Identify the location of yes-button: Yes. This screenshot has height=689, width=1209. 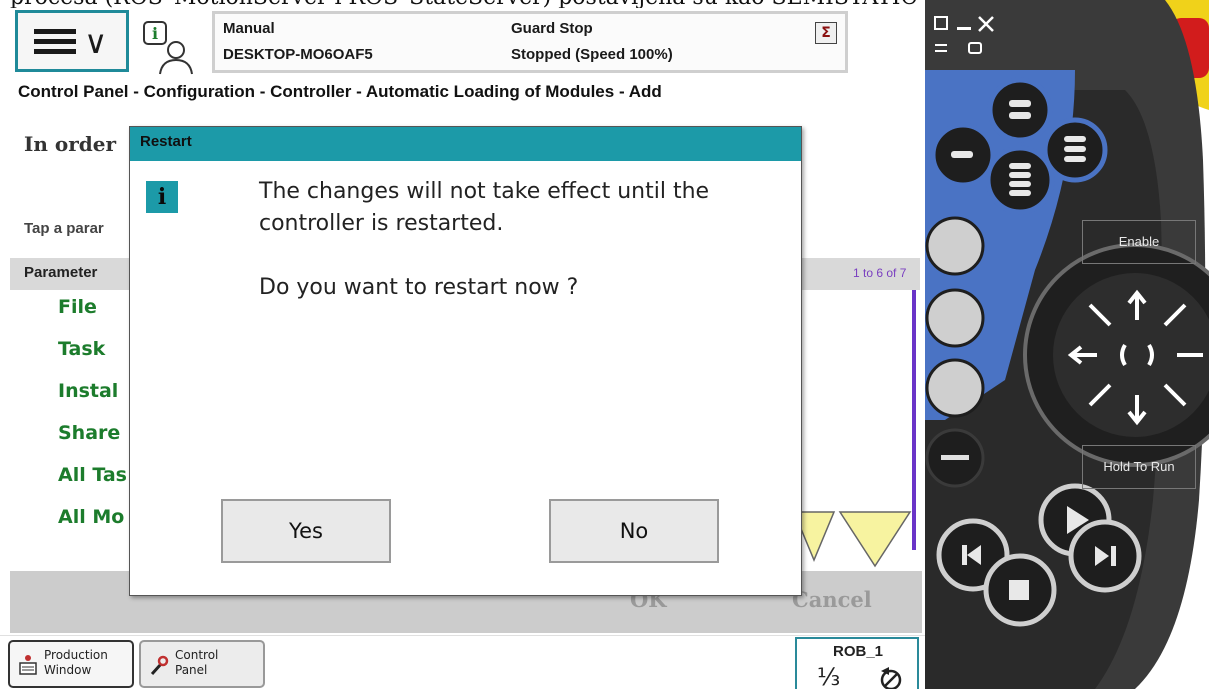
(306, 531).